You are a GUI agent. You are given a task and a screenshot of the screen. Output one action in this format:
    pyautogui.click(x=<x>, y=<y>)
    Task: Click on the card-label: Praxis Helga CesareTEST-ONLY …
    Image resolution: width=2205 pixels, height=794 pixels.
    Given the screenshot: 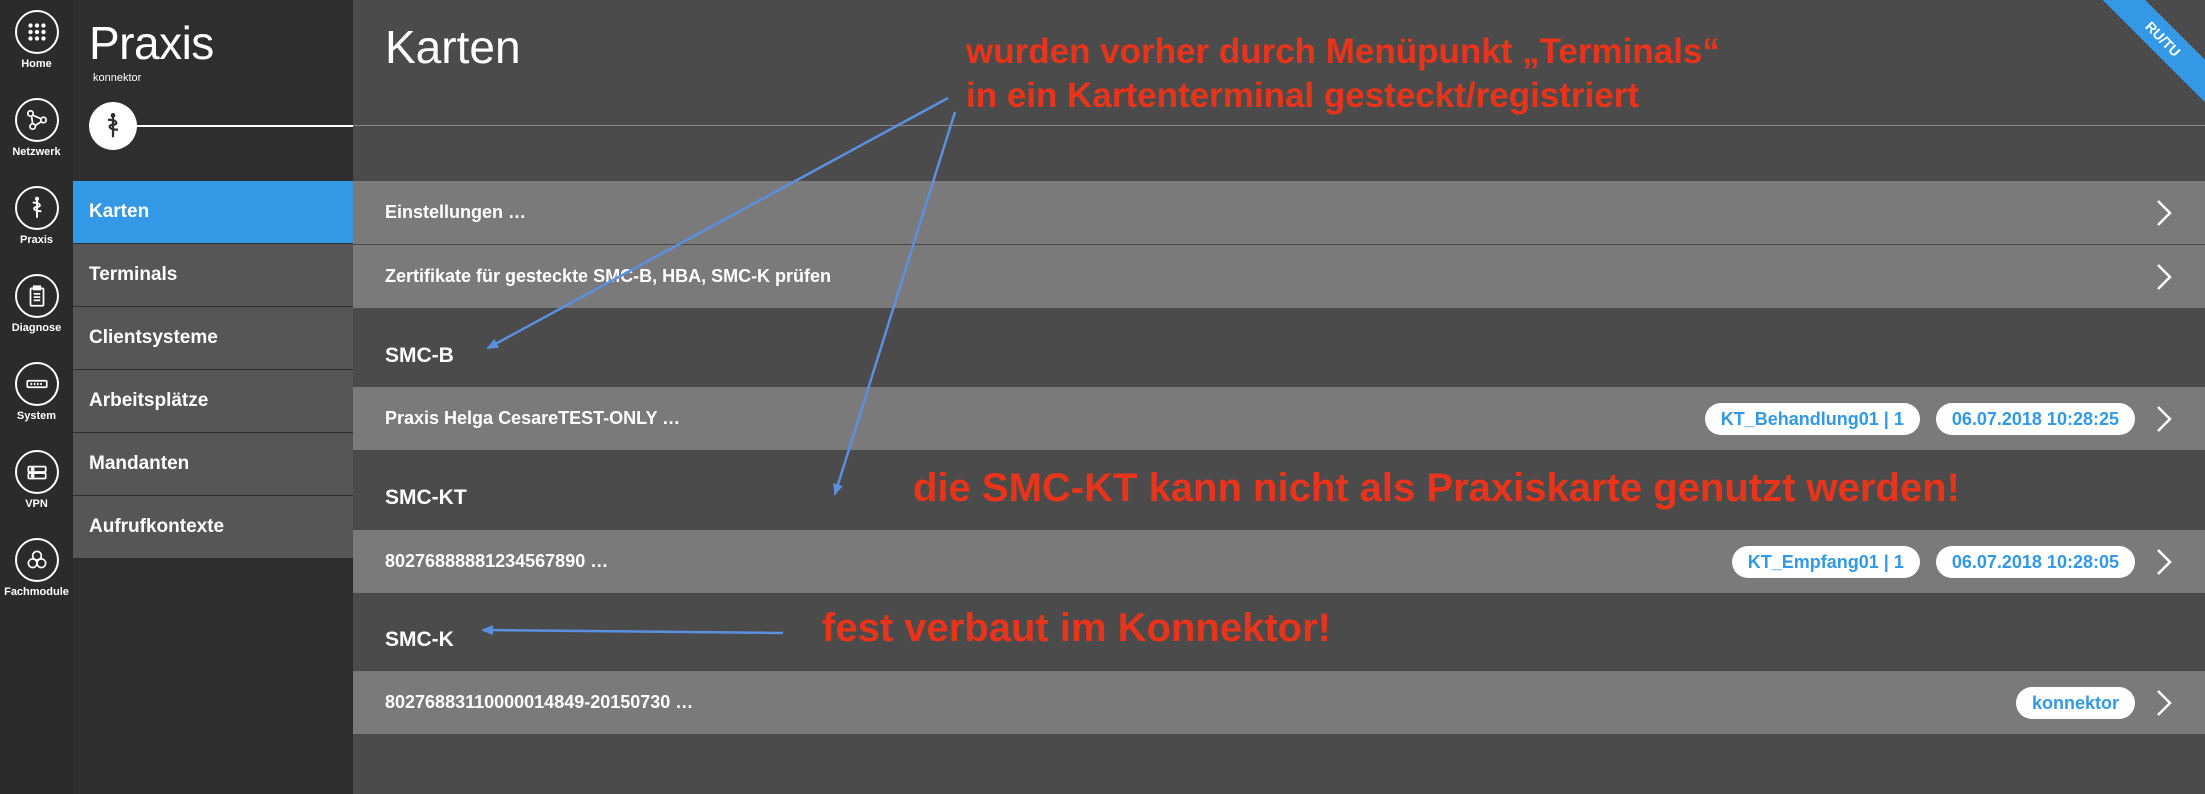 What is the action you would take?
    pyautogui.click(x=533, y=418)
    